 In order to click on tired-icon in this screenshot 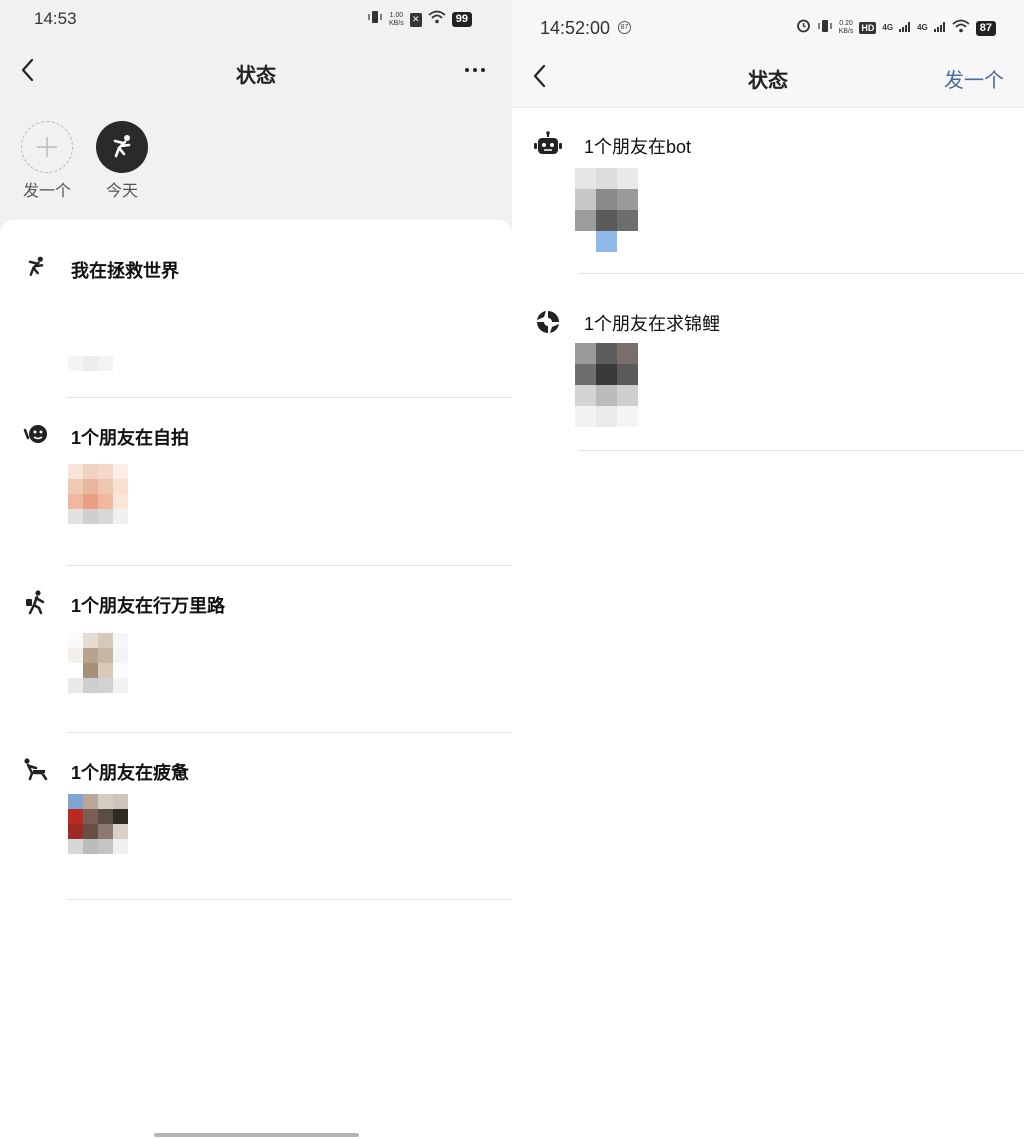, I will do `click(36, 769)`.